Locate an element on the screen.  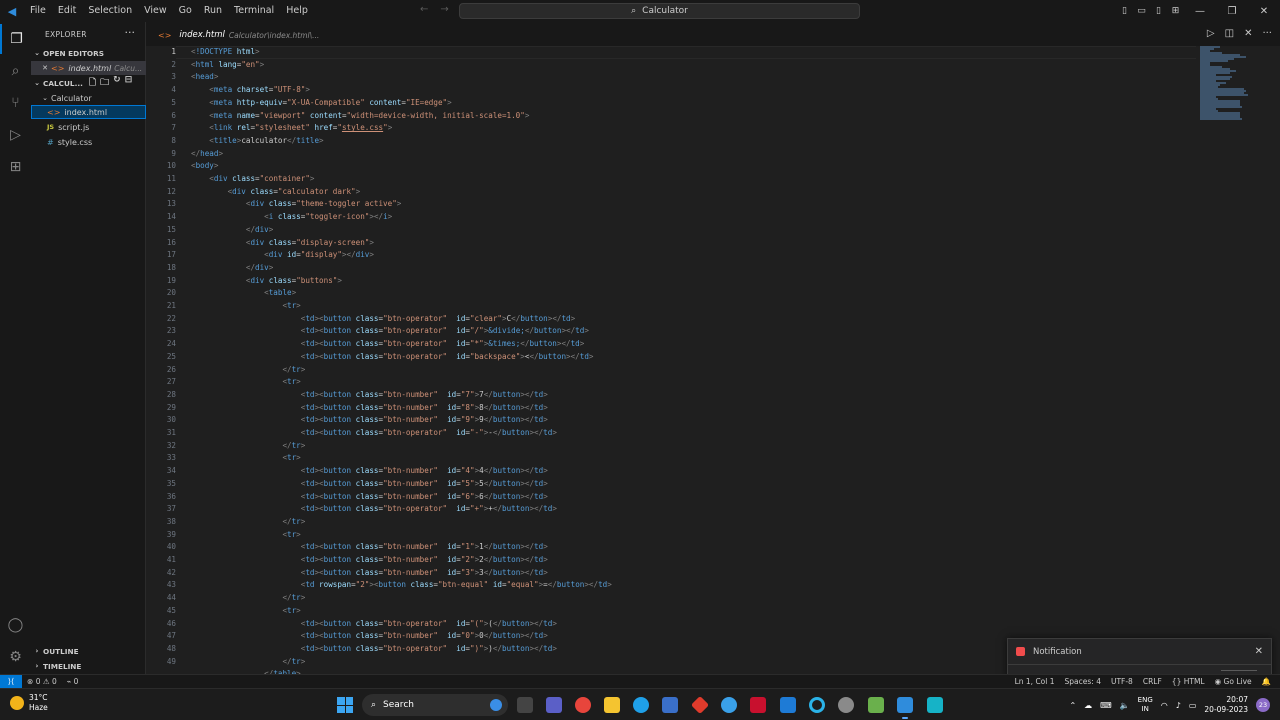
forward-arrow-icon: → is located at coordinates (444, 9).